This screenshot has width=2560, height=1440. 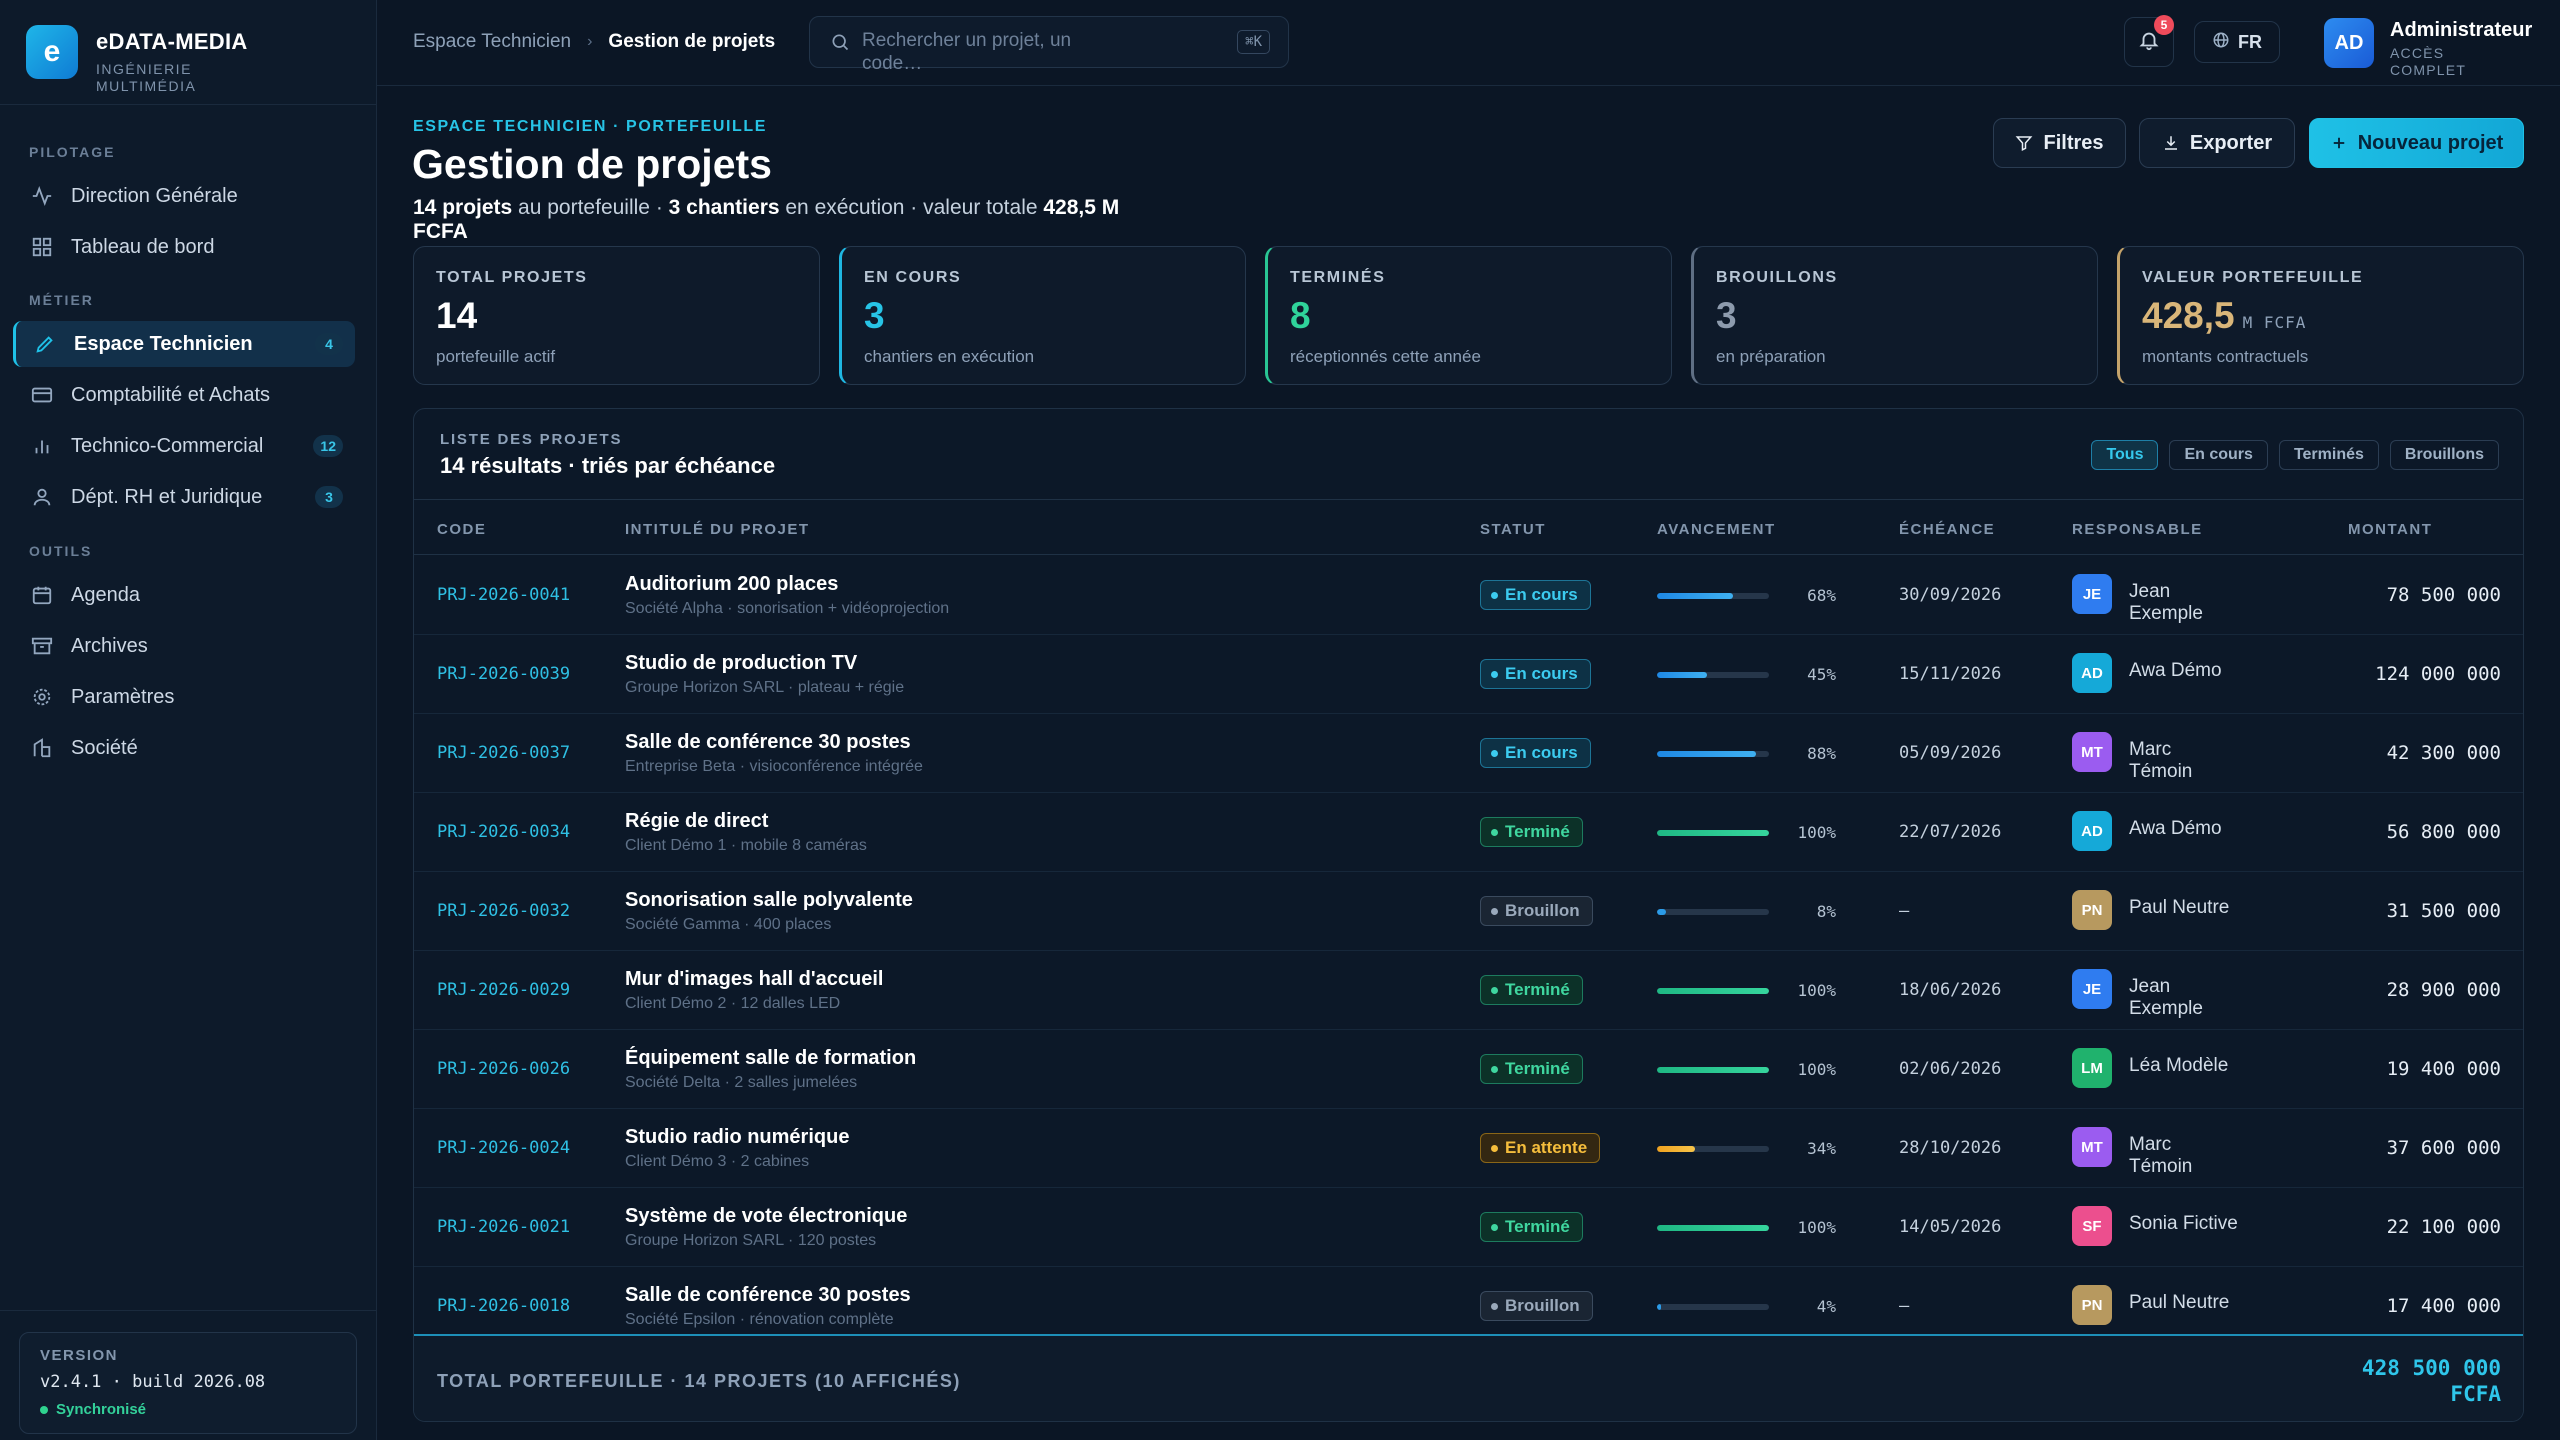 What do you see at coordinates (1468, 315) in the screenshot?
I see `kpi-termines: TERMINÉS 8 réceptionnés cette année` at bounding box center [1468, 315].